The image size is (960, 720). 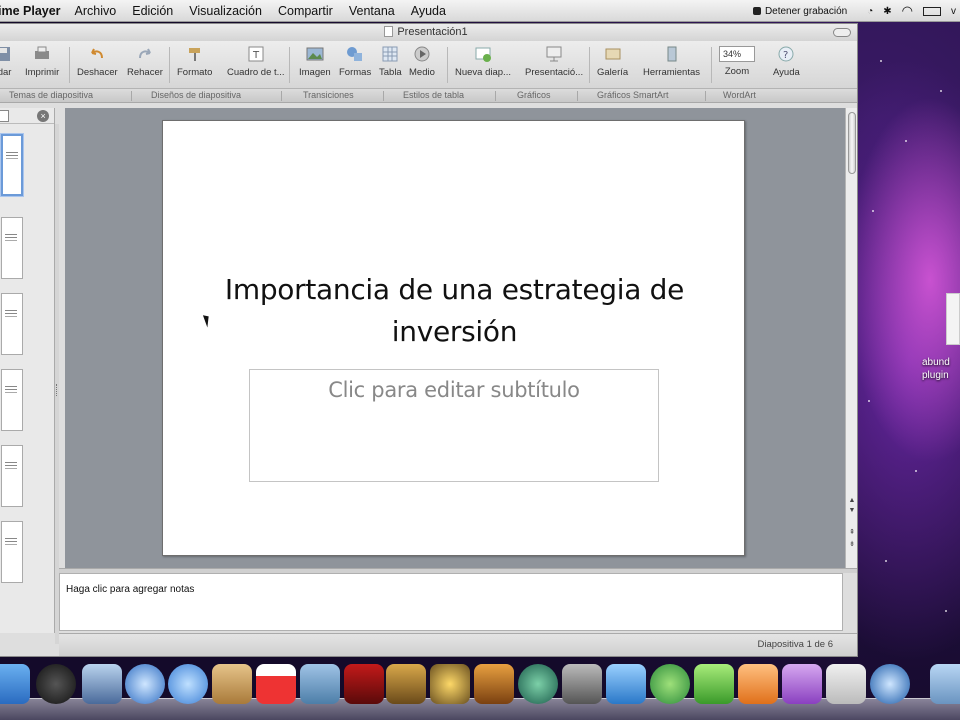 I want to click on scroll-down-arrow: ▼, so click(x=852, y=510).